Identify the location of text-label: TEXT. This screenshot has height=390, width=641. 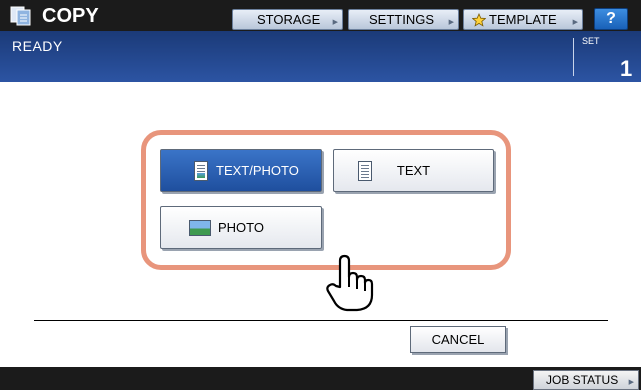
(413, 170).